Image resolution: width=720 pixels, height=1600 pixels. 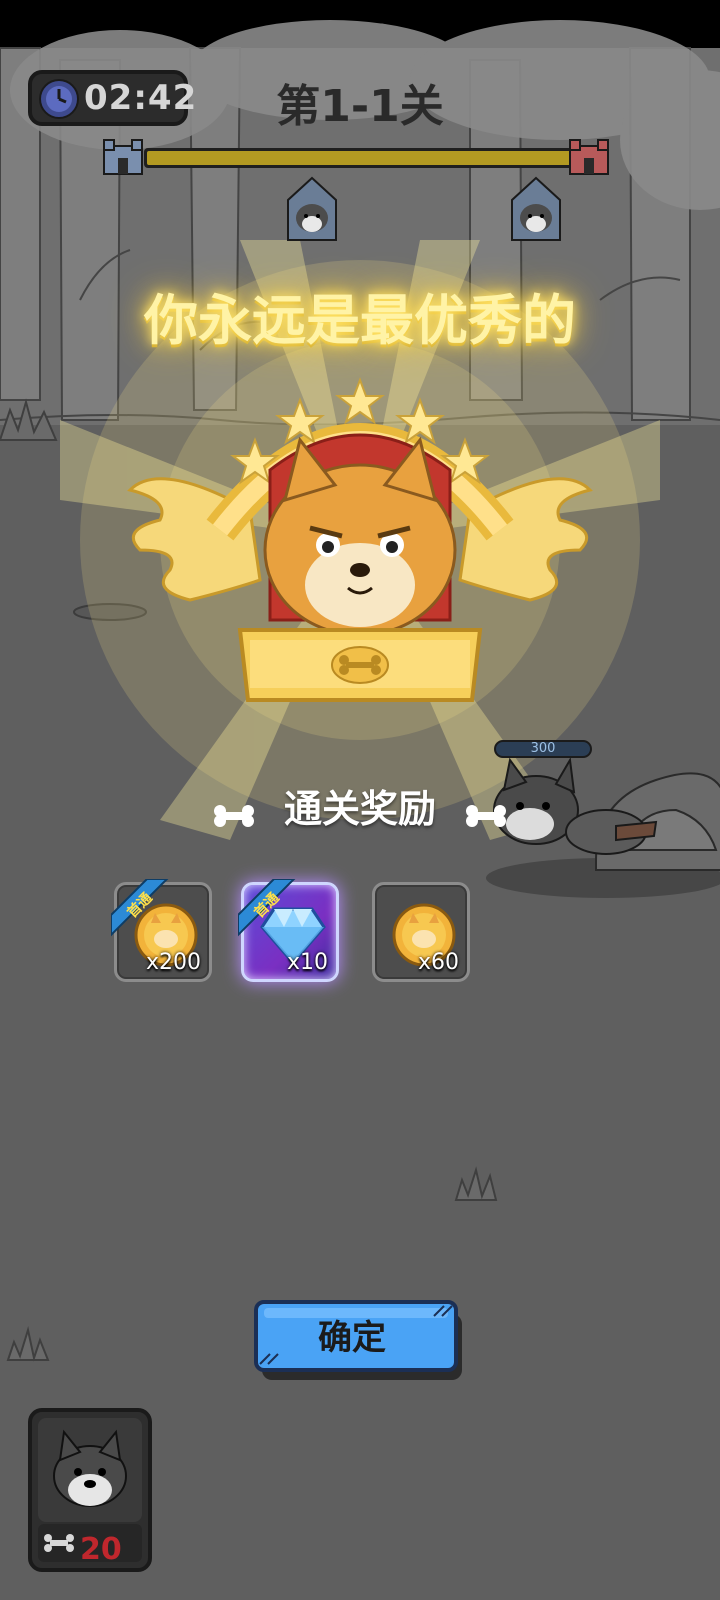 I want to click on confirm-button: 确定, so click(x=359, y=1342).